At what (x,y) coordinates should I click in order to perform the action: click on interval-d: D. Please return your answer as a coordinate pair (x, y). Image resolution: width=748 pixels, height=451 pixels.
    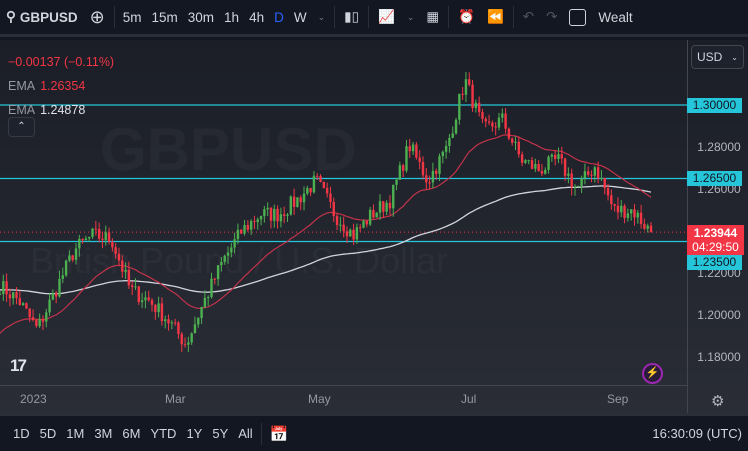
    Looking at the image, I should click on (279, 17).